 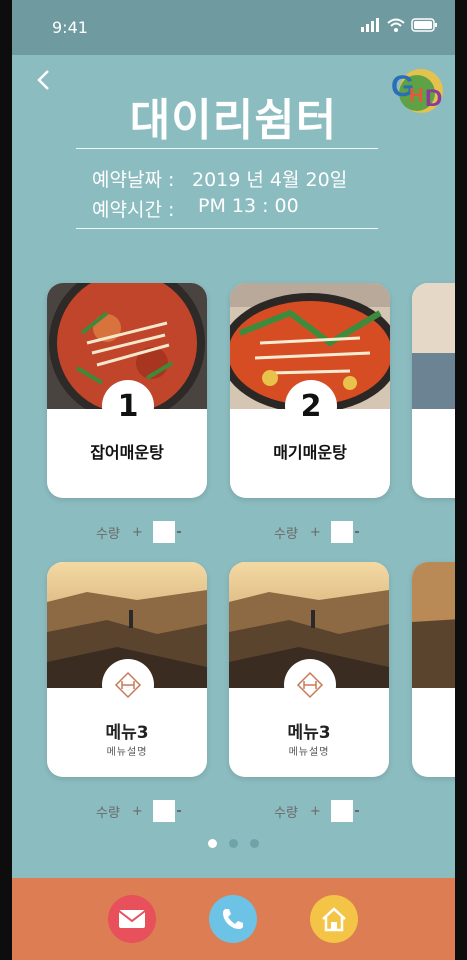 I want to click on mail-icon, so click(x=132, y=919).